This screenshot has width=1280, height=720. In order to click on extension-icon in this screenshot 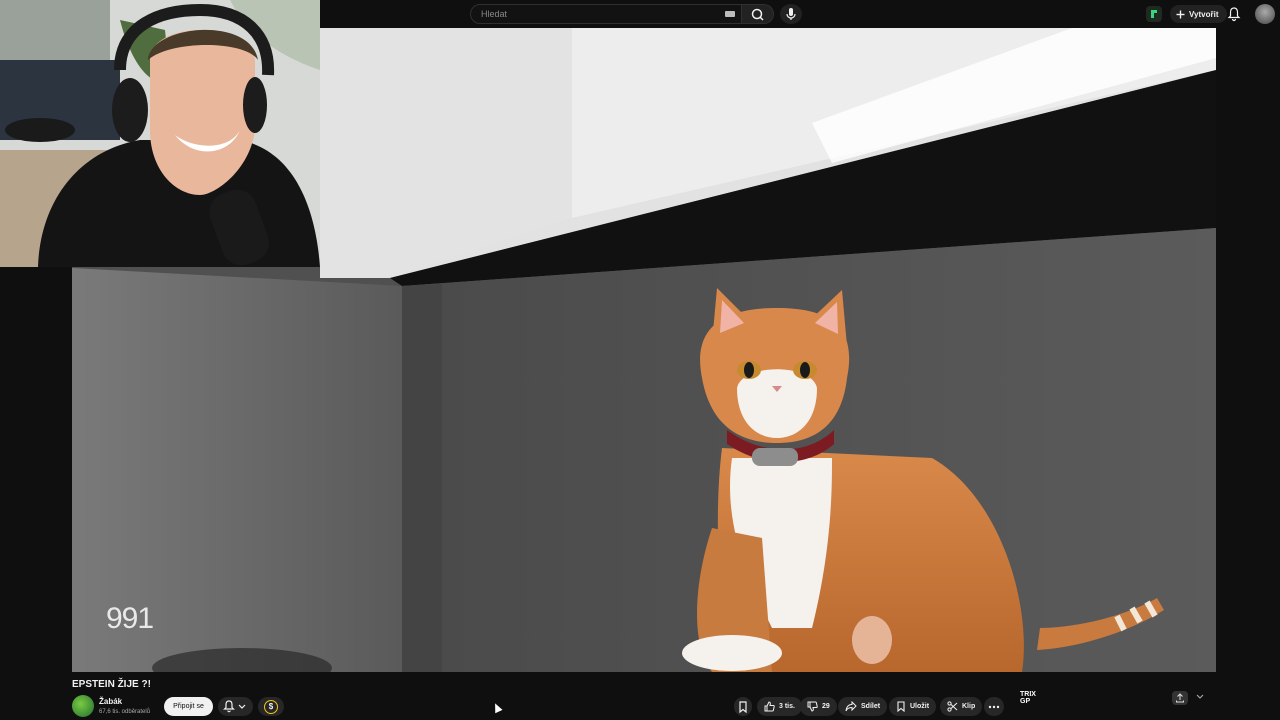, I will do `click(1154, 14)`.